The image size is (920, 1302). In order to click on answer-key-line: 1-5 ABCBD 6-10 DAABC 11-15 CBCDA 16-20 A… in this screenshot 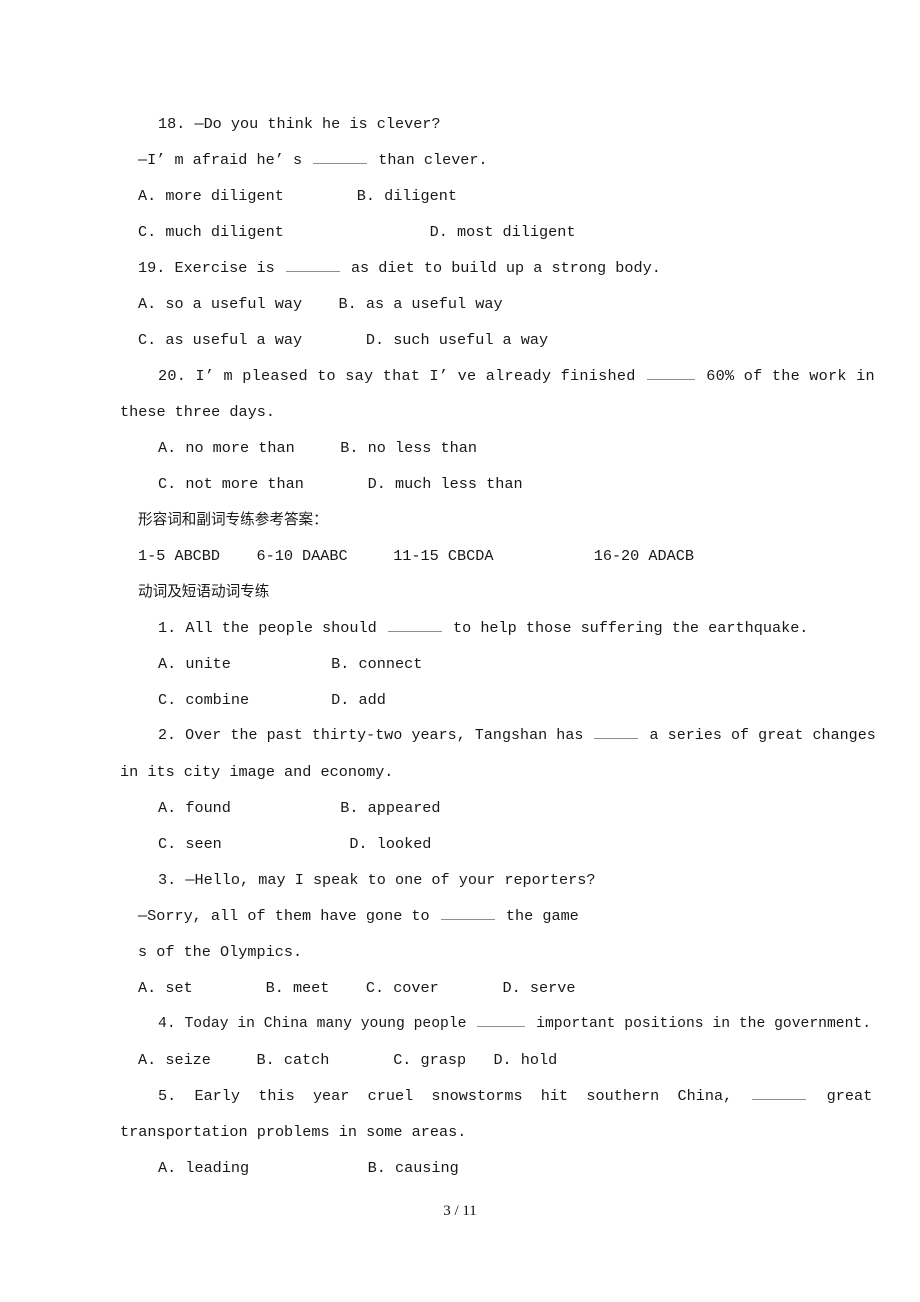, I will do `click(416, 556)`.